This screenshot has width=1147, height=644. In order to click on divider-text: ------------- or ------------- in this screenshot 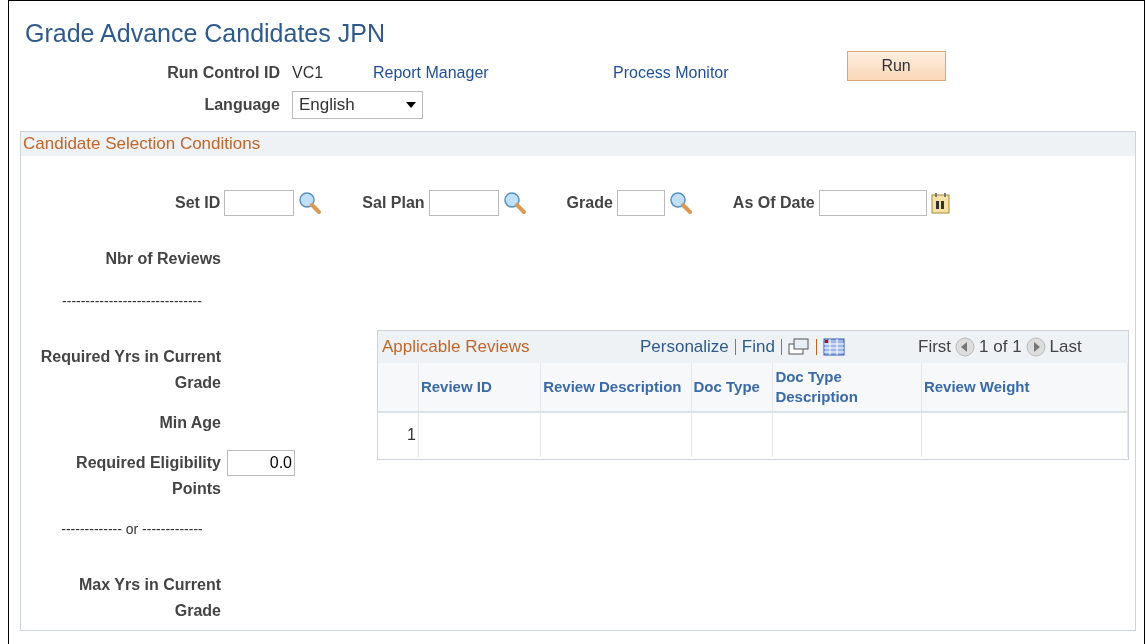, I will do `click(132, 529)`.